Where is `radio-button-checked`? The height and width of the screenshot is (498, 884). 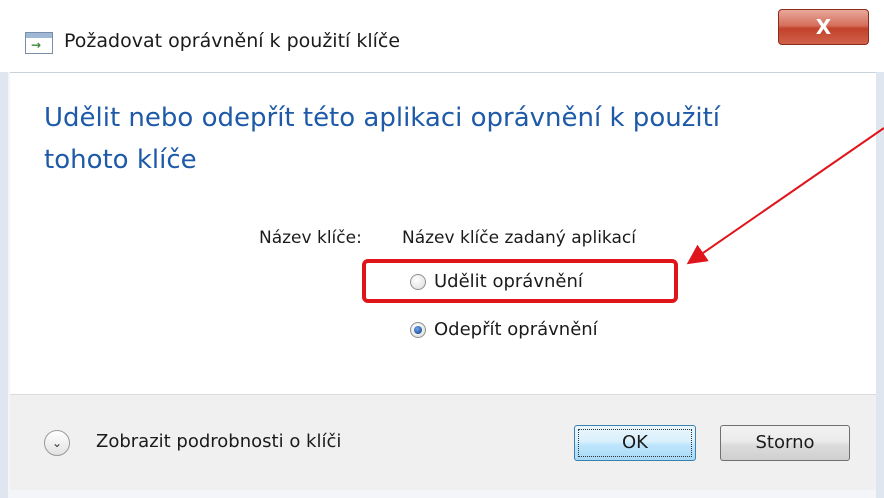 radio-button-checked is located at coordinates (418, 330).